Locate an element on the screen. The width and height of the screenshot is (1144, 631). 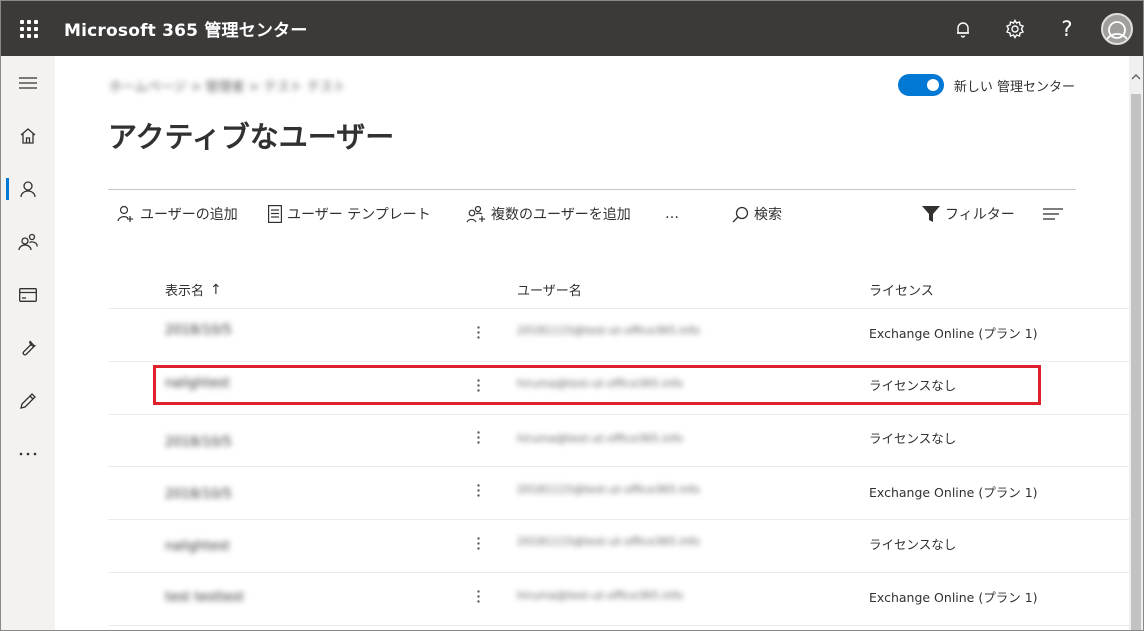
row-4-license: Exchange Online (プラン 1) is located at coordinates (953, 492).